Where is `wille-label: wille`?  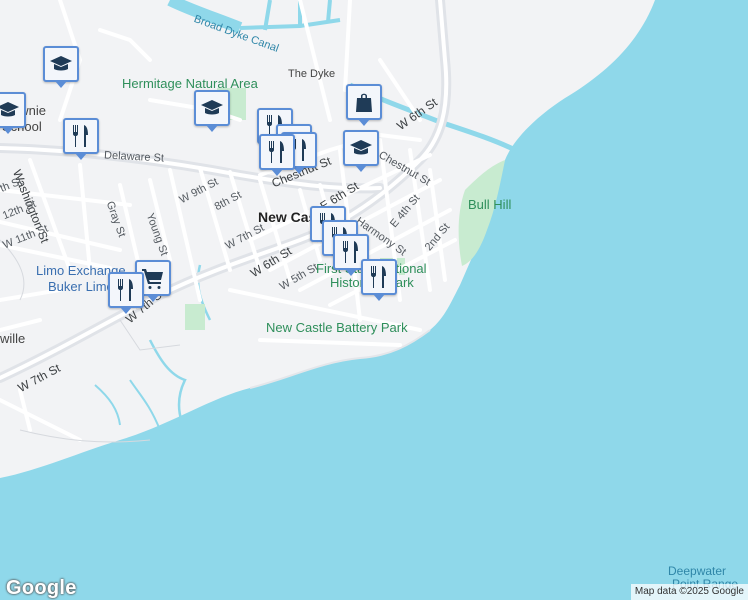 wille-label: wille is located at coordinates (13, 338).